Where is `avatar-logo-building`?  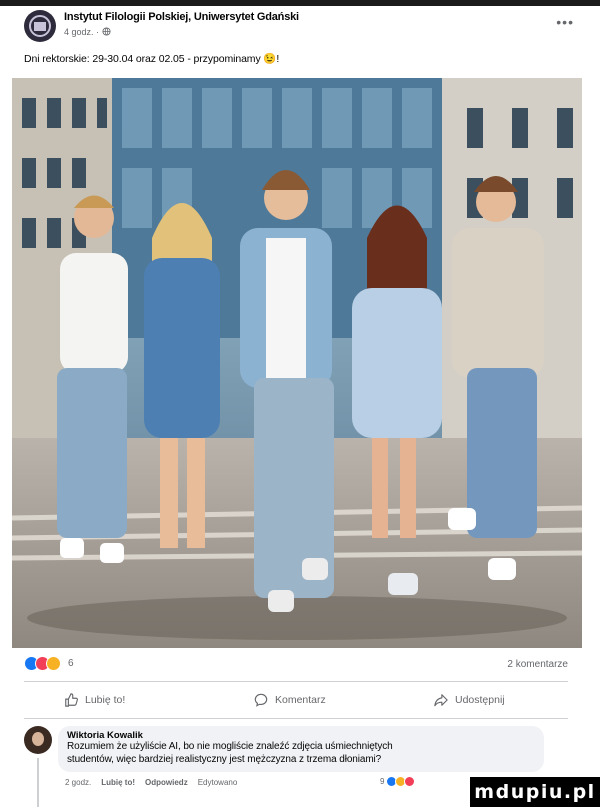
avatar-logo-building is located at coordinates (40, 26).